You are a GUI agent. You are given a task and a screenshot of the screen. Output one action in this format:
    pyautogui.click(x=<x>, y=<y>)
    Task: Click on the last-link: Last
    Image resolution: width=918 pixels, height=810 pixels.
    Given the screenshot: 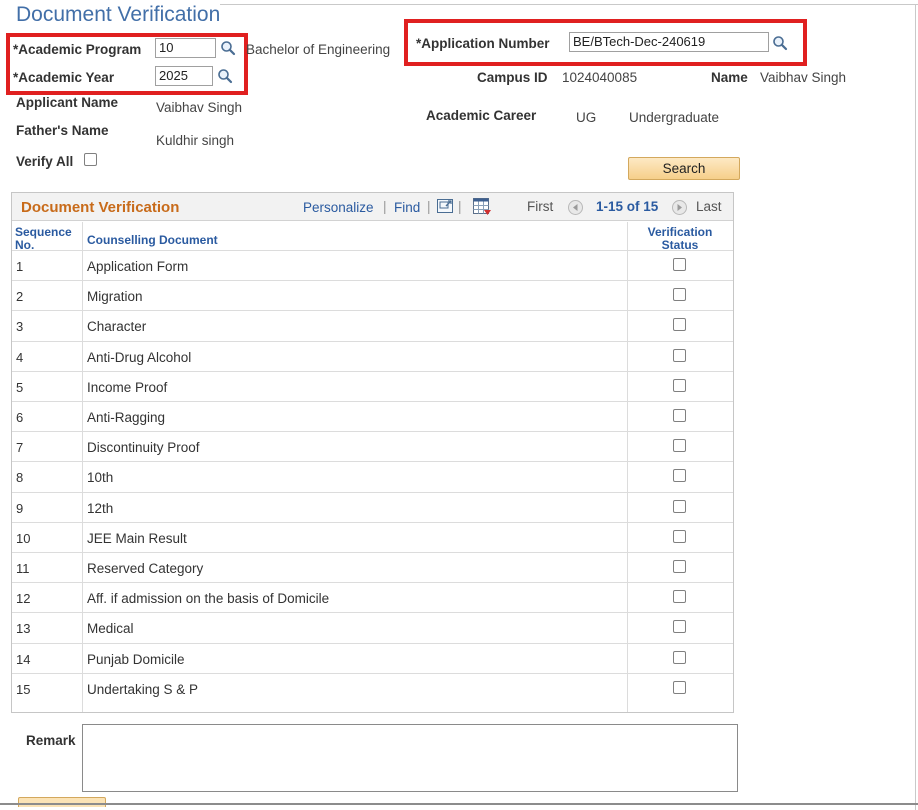 What is the action you would take?
    pyautogui.click(x=709, y=206)
    